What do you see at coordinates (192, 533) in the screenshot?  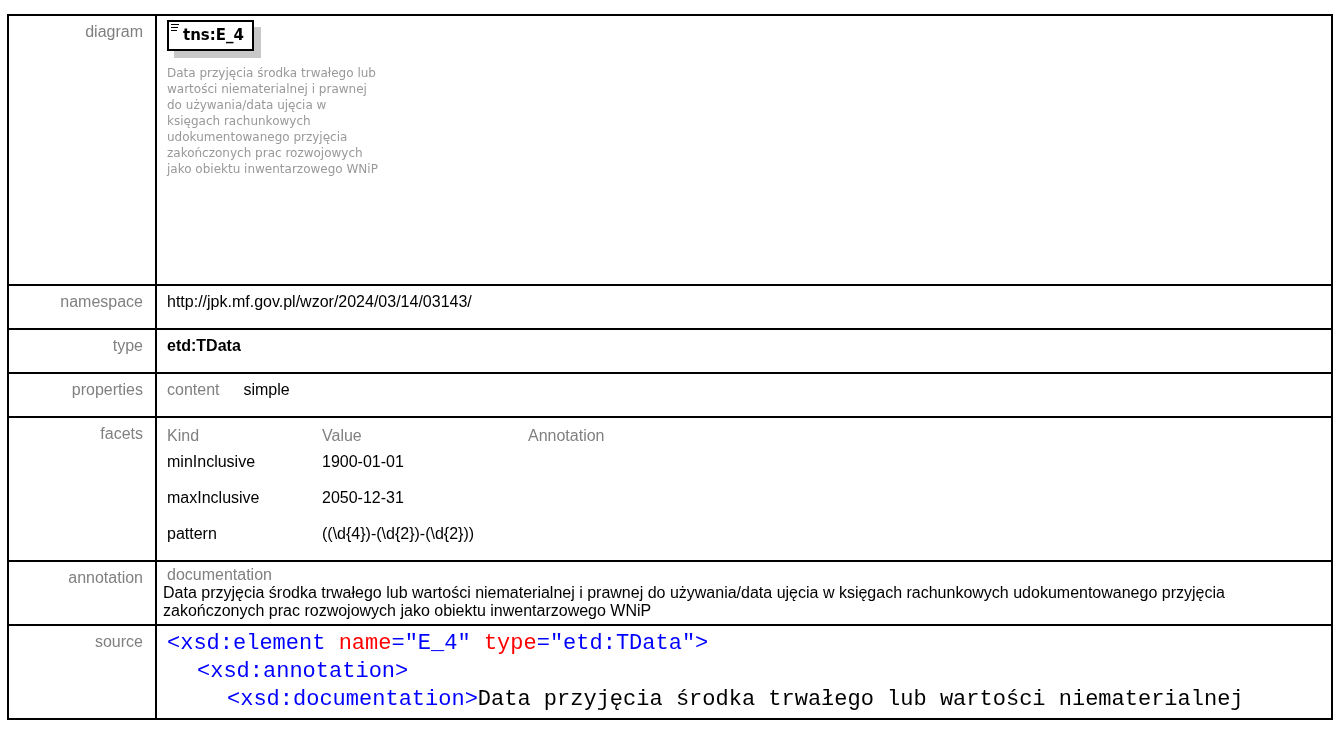 I see `facet-kind: pattern` at bounding box center [192, 533].